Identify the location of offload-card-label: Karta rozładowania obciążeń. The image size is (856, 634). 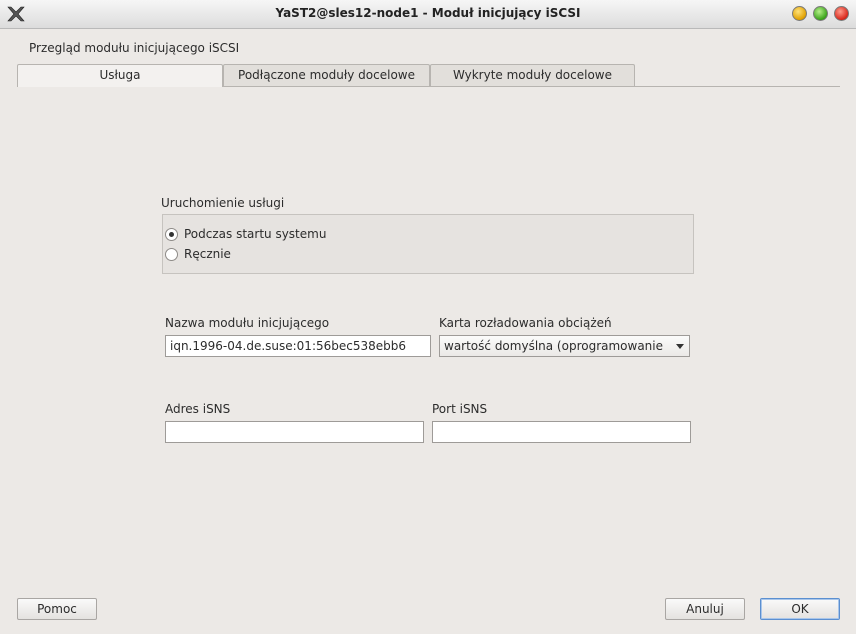
(525, 323).